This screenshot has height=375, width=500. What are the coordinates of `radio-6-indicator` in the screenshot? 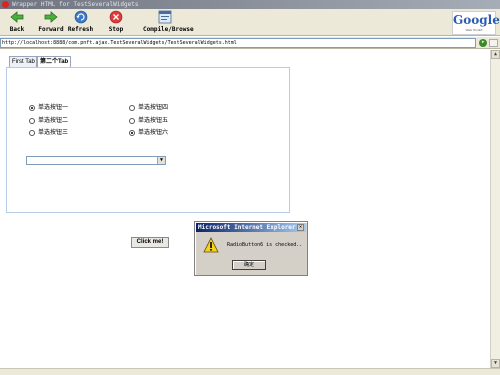 It's located at (132, 133).